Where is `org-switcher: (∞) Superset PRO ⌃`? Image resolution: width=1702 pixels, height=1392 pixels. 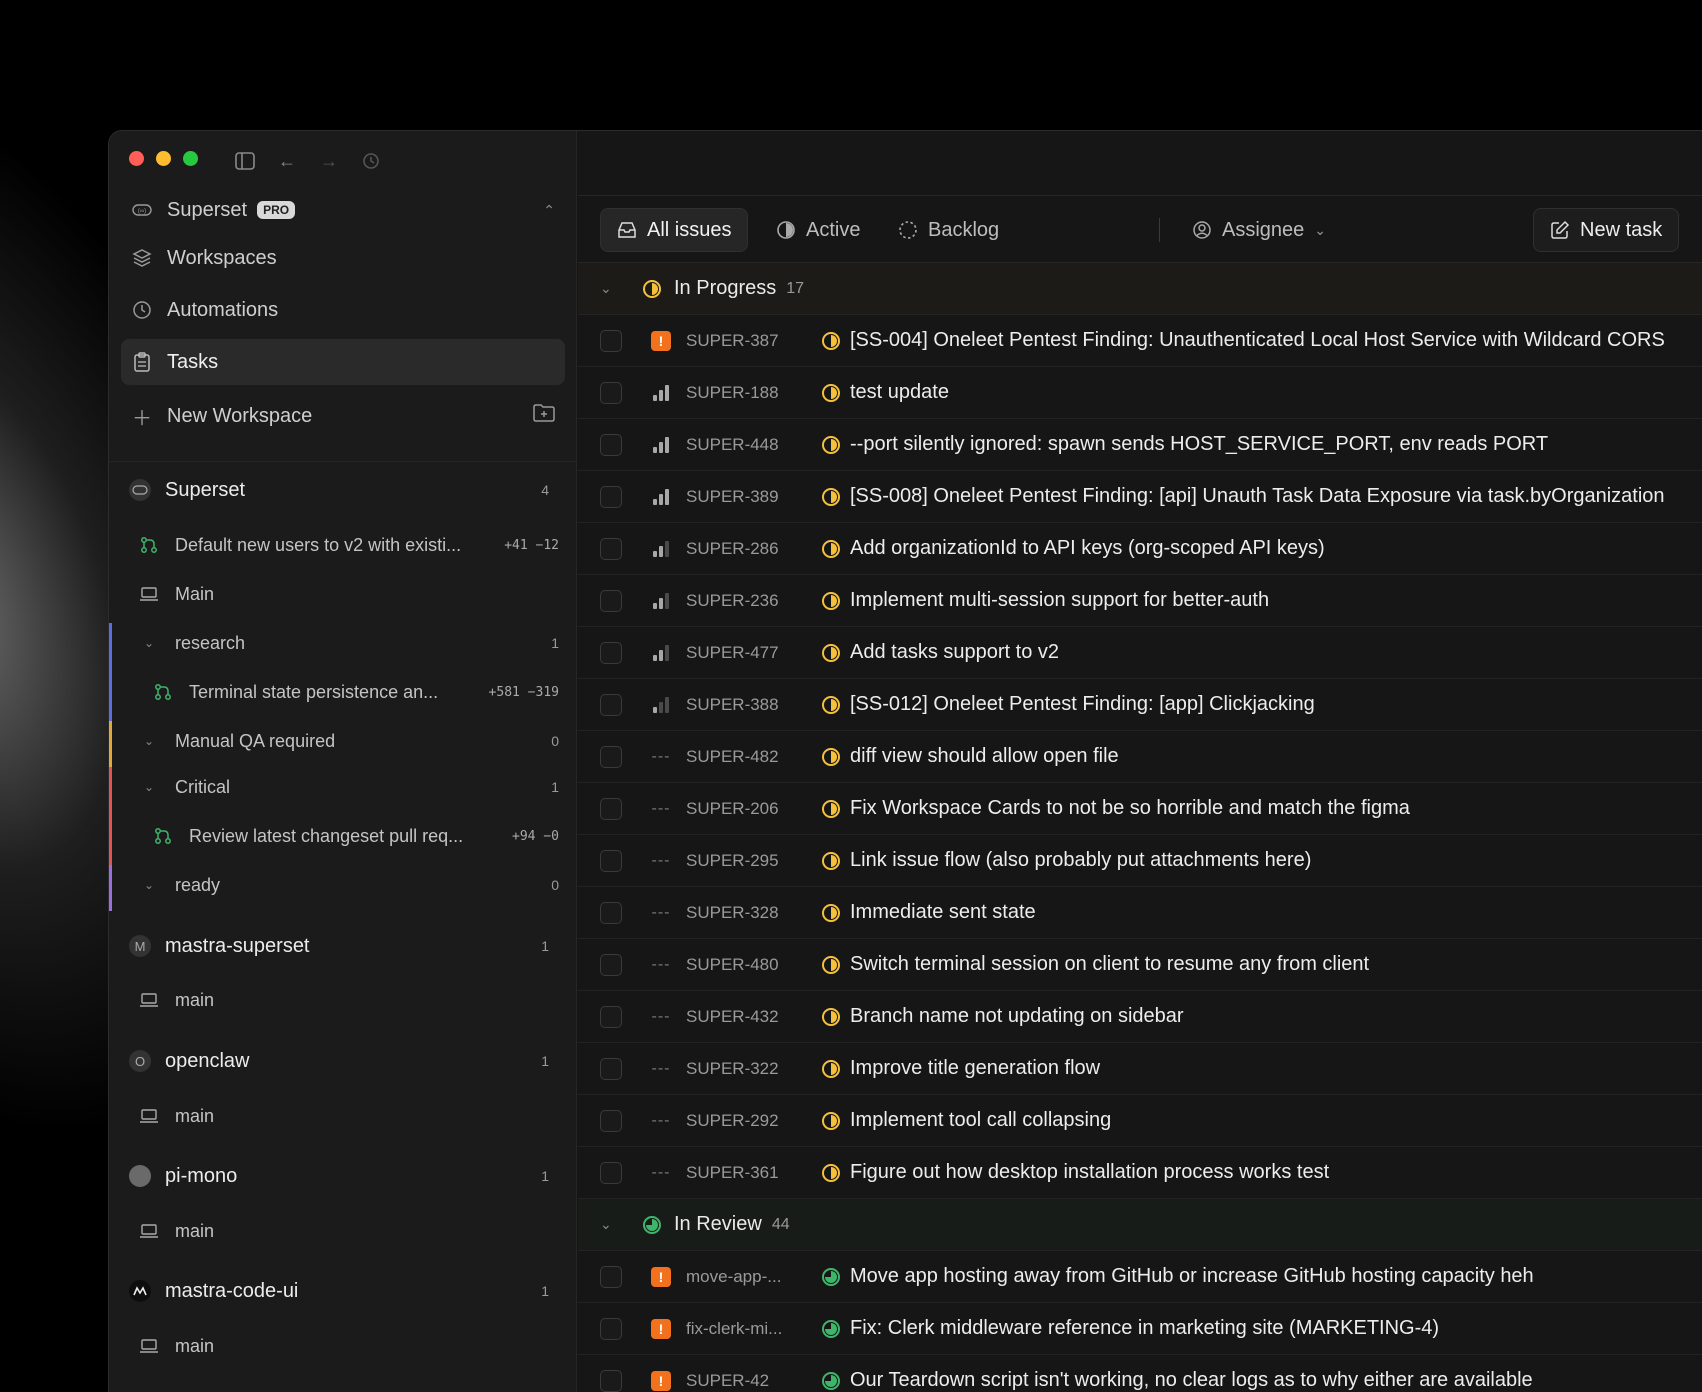 org-switcher: (∞) Superset PRO ⌃ is located at coordinates (343, 210).